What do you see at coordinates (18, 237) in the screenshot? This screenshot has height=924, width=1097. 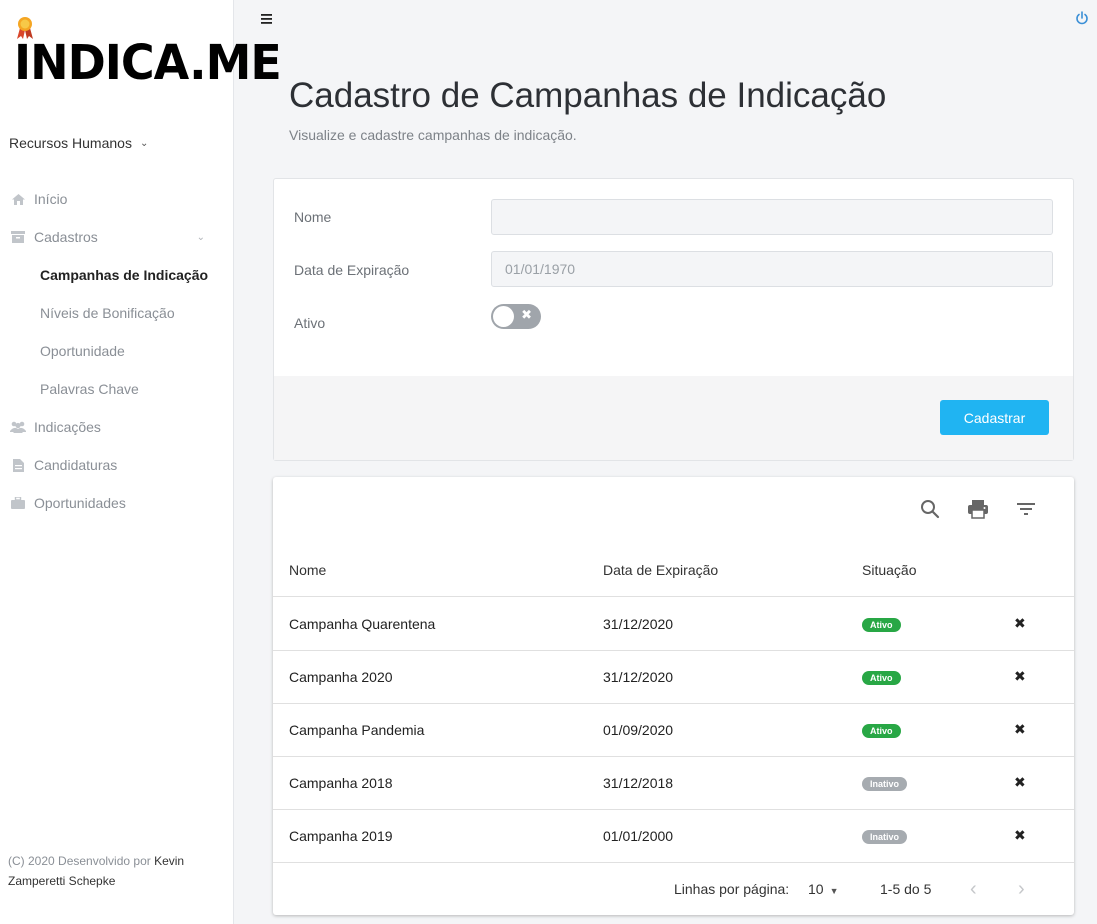 I see `archive-icon` at bounding box center [18, 237].